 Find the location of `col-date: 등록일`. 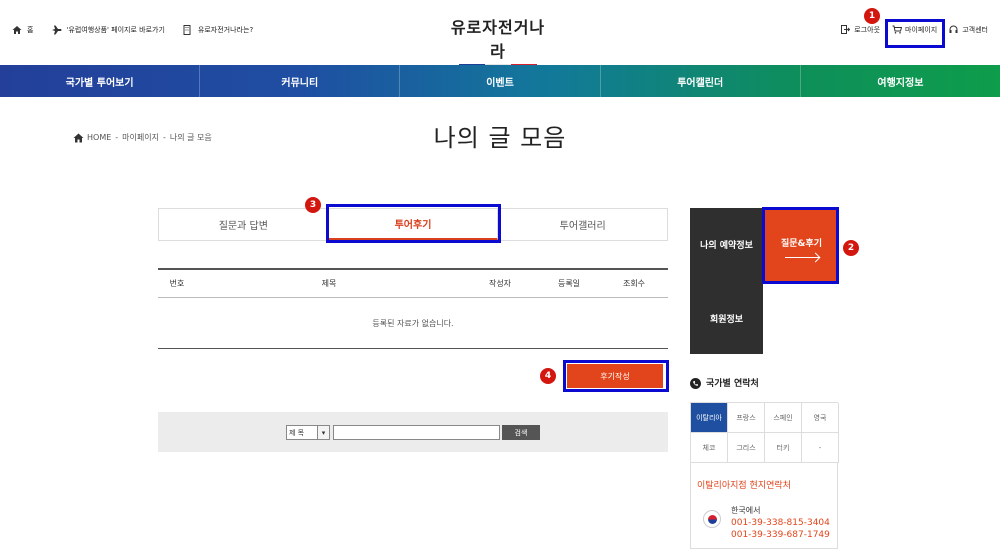

col-date: 등록일 is located at coordinates (569, 283).